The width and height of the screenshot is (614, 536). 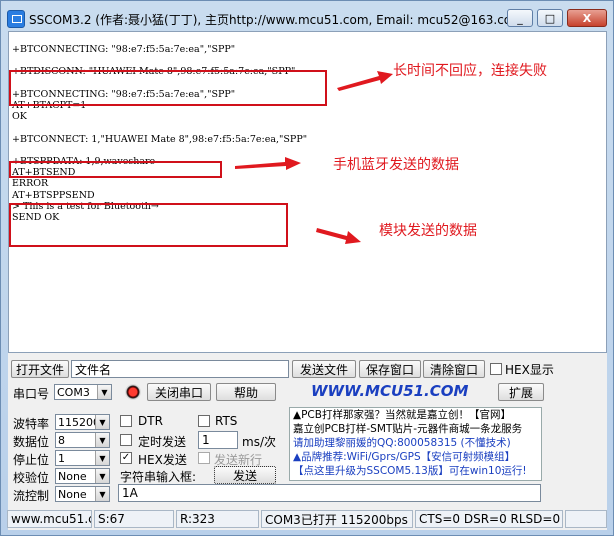 What do you see at coordinates (82, 422) in the screenshot?
I see `baud-select: 115200 ▼` at bounding box center [82, 422].